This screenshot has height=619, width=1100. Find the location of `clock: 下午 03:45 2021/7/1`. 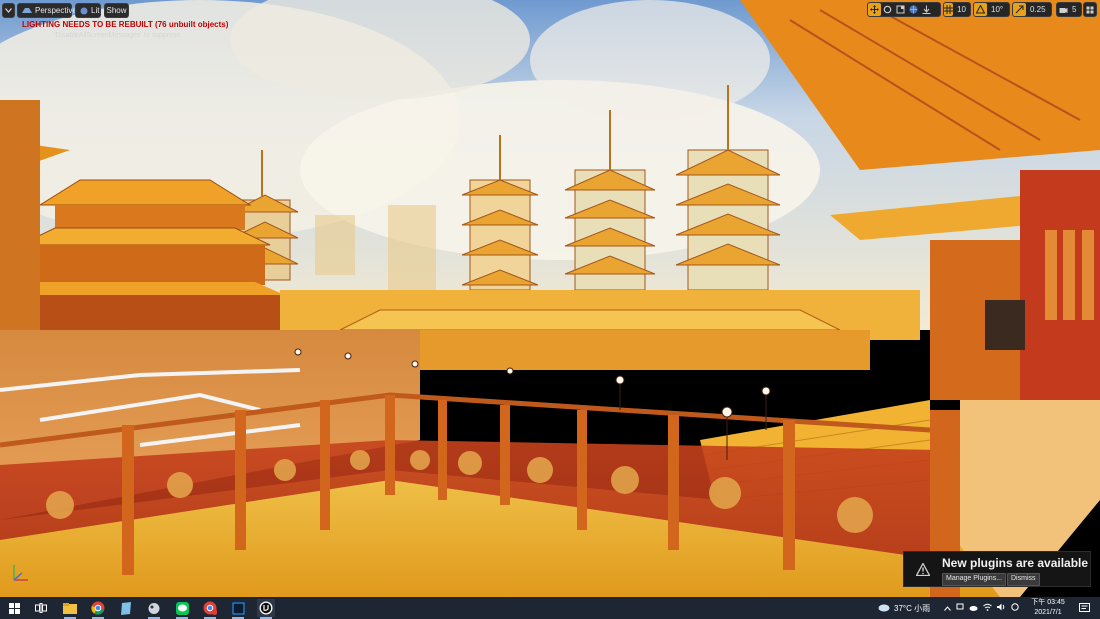

clock: 下午 03:45 2021/7/1 is located at coordinates (1048, 608).